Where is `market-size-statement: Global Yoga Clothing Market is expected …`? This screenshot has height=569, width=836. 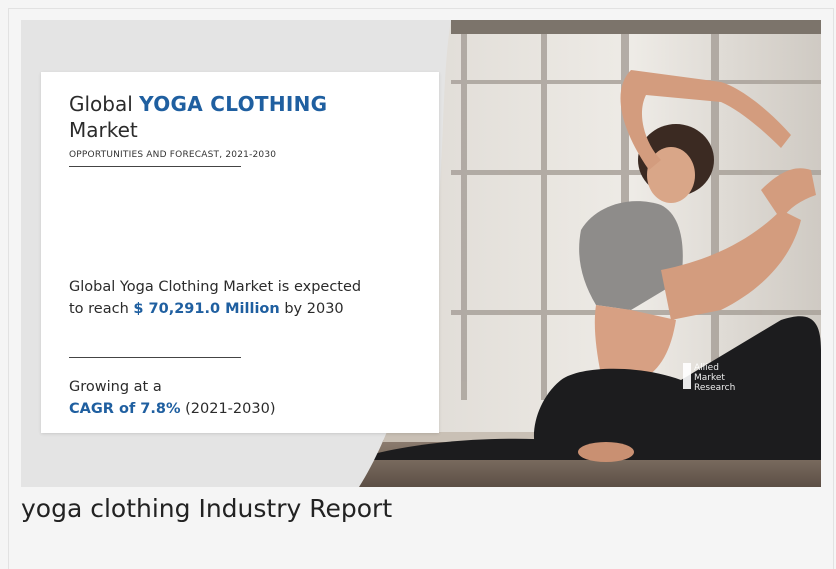
market-size-statement: Global Yoga Clothing Market is expected … is located at coordinates (219, 298).